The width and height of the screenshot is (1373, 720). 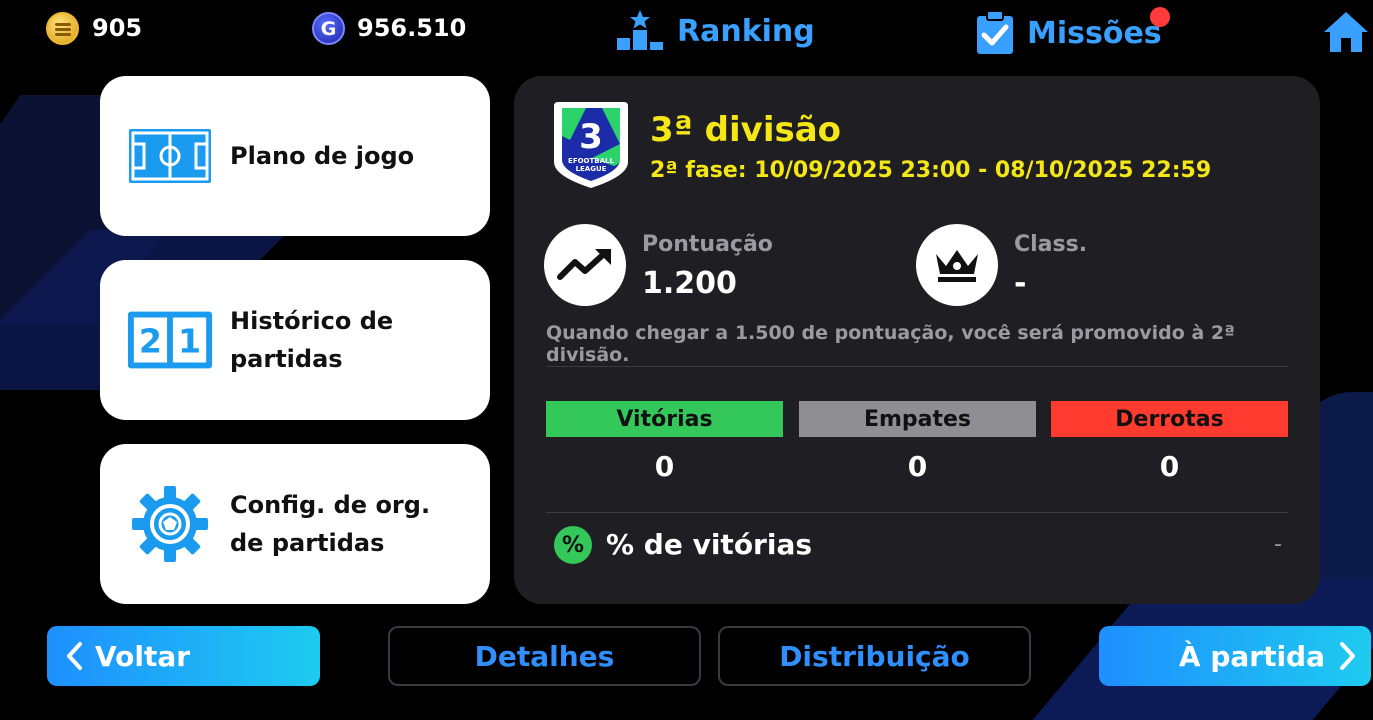 I want to click on ranking-icon, so click(x=640, y=30).